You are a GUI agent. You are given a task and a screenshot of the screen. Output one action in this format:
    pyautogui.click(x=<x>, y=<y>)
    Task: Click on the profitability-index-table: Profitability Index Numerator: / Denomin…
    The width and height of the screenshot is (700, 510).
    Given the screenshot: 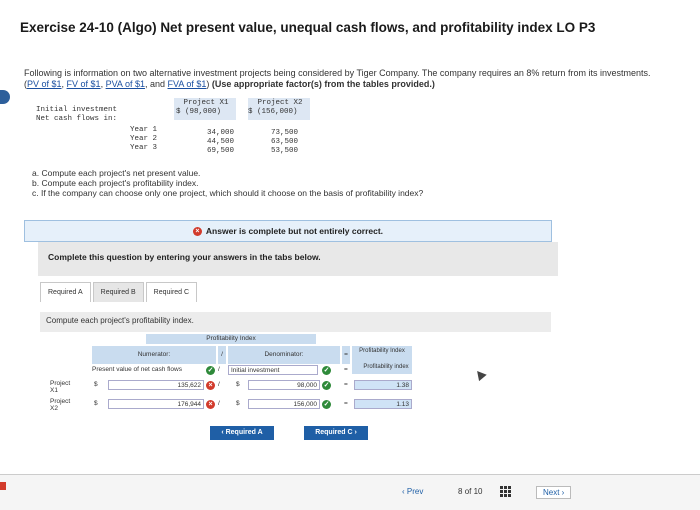 What is the action you would take?
    pyautogui.click(x=233, y=378)
    